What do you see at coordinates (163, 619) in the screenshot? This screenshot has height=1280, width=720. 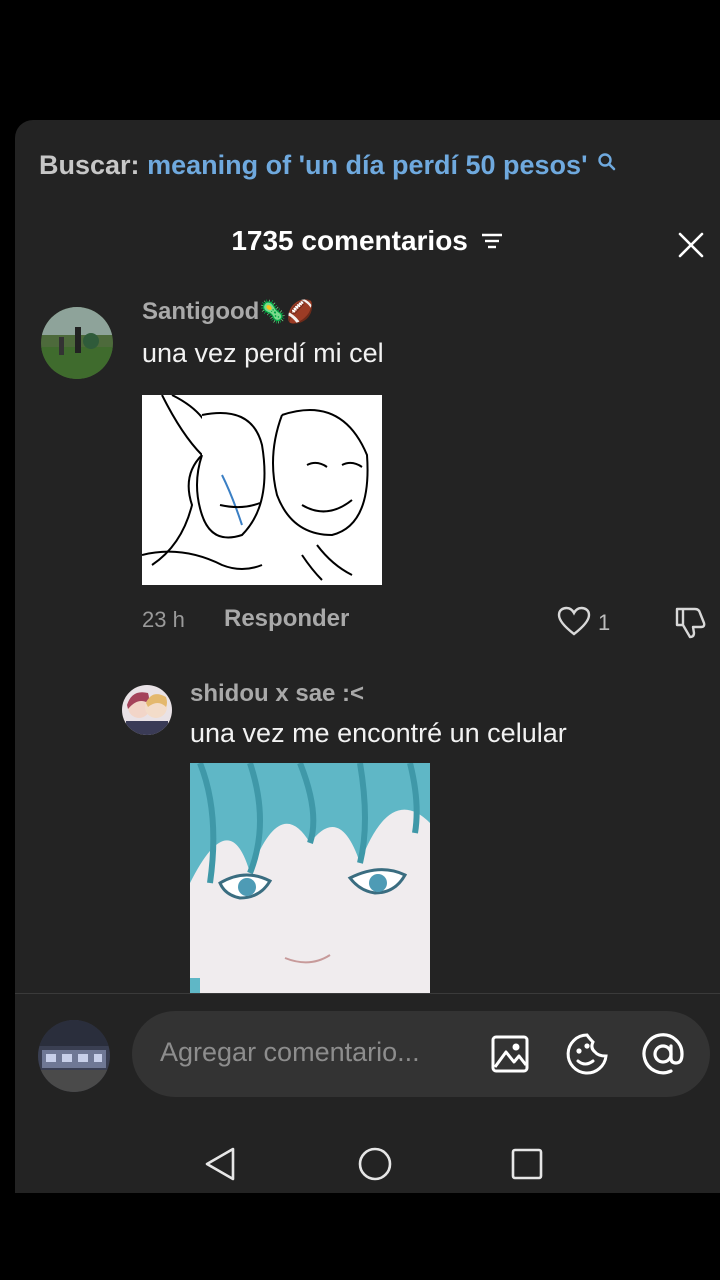 I see `comment-timestamp: 23 h` at bounding box center [163, 619].